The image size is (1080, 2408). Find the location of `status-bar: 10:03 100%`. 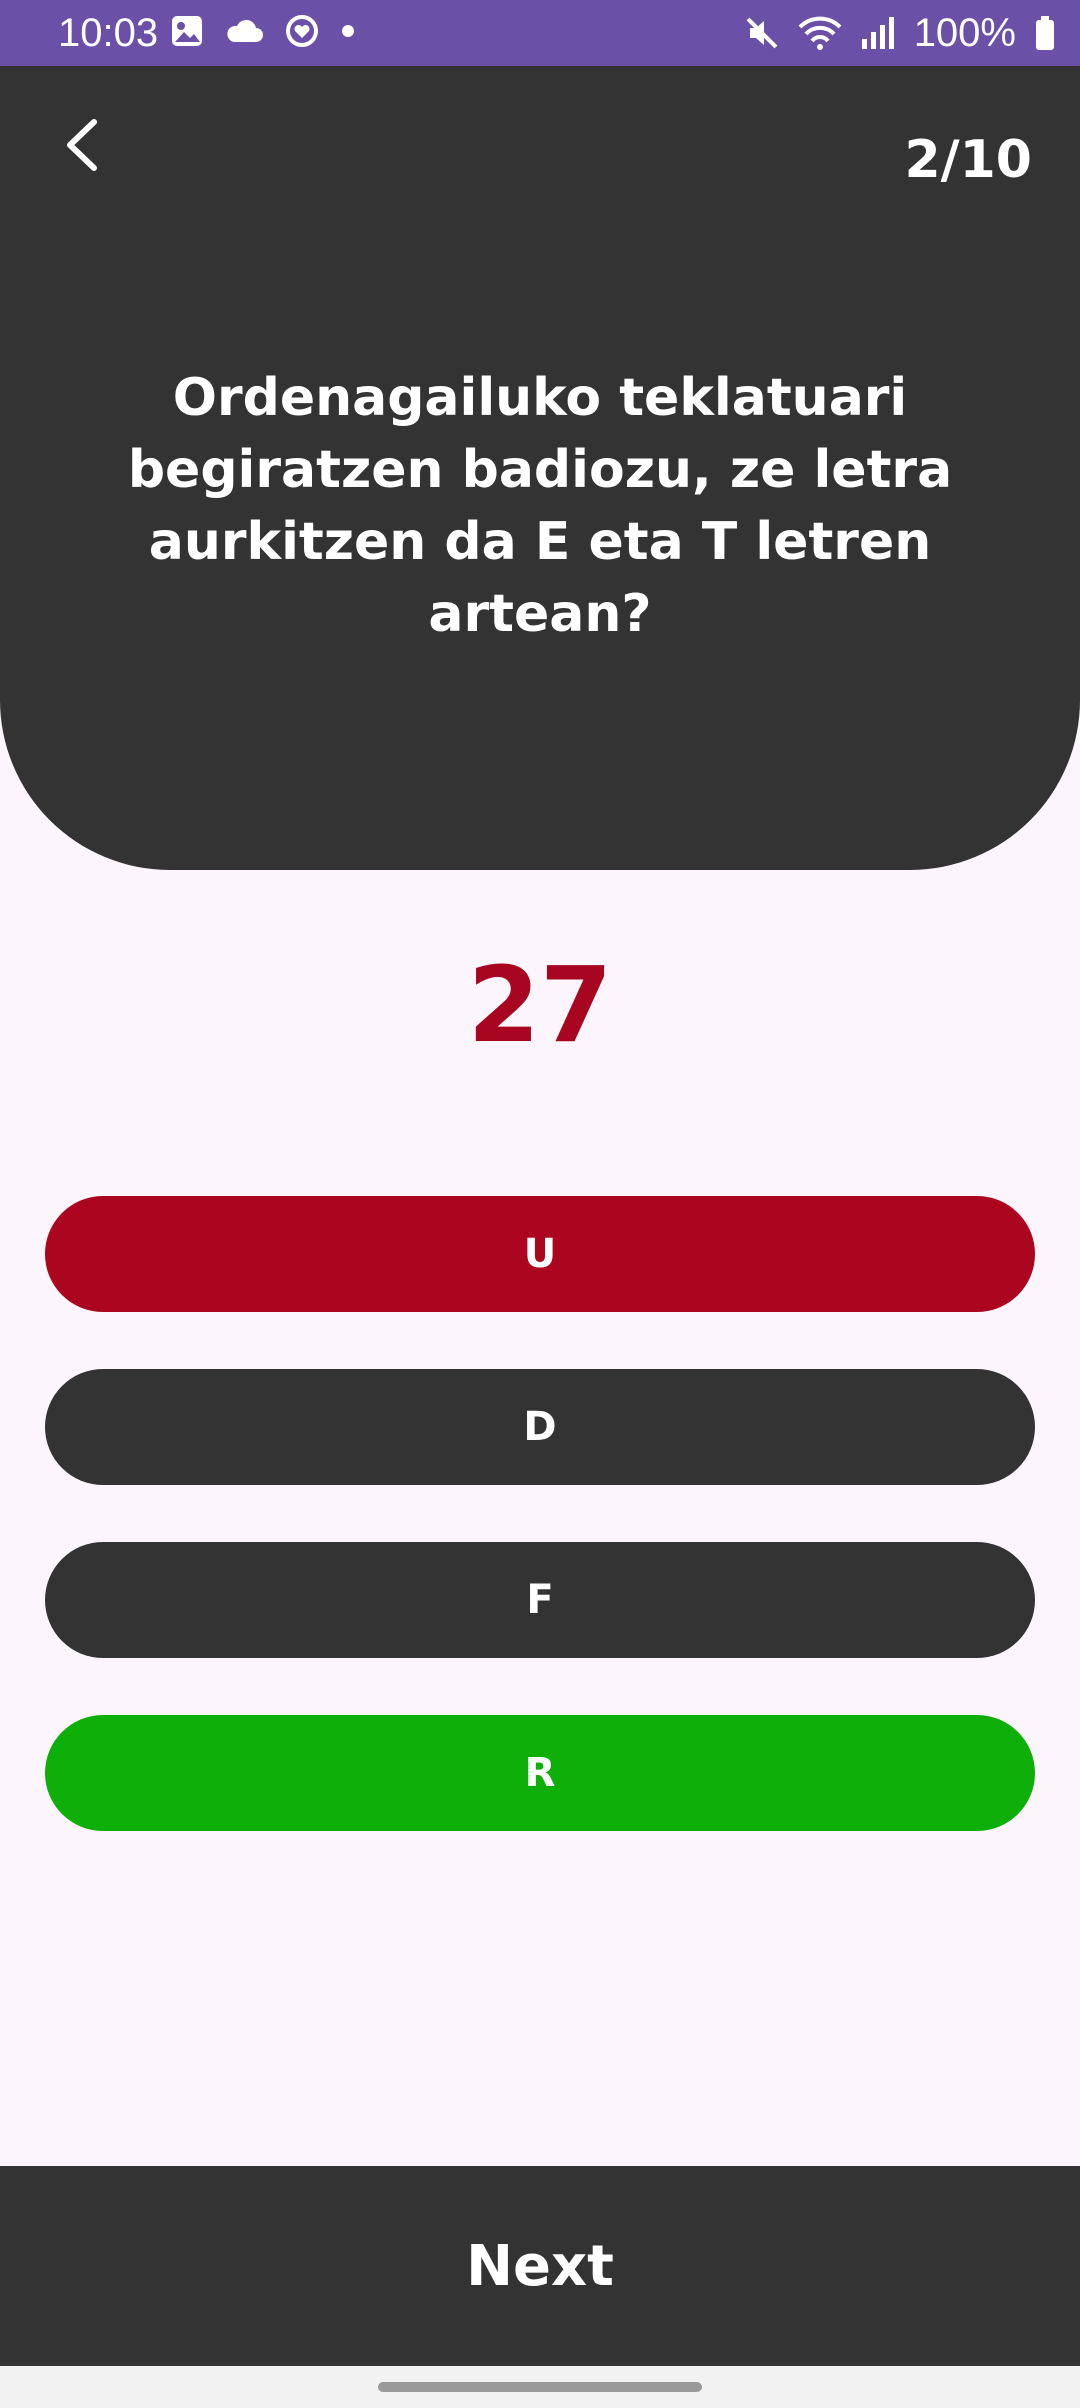

status-bar: 10:03 100% is located at coordinates (540, 33).